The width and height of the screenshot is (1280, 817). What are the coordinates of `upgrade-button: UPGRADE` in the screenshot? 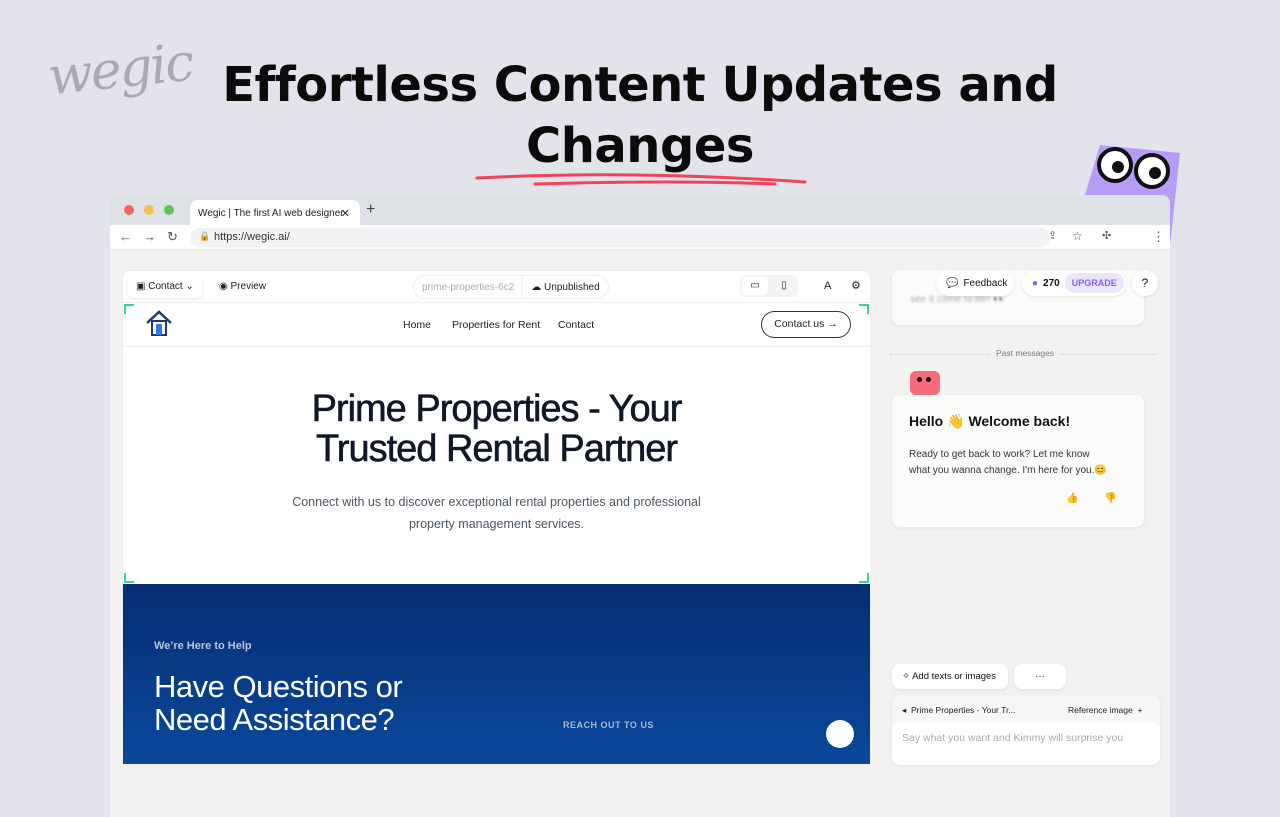 It's located at (1094, 283).